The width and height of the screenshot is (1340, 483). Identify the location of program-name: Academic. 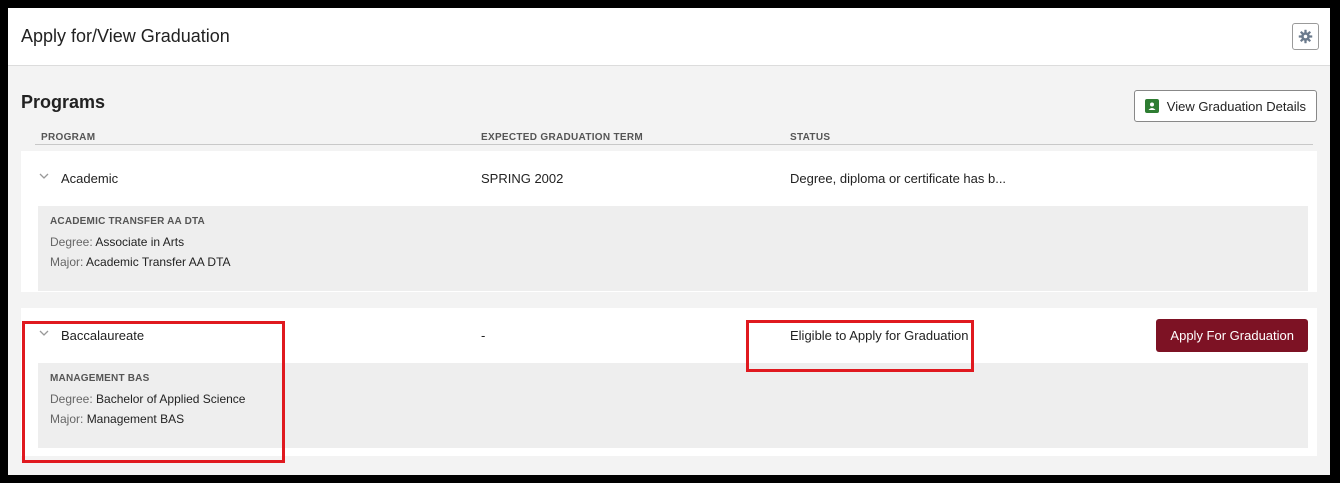
(90, 178).